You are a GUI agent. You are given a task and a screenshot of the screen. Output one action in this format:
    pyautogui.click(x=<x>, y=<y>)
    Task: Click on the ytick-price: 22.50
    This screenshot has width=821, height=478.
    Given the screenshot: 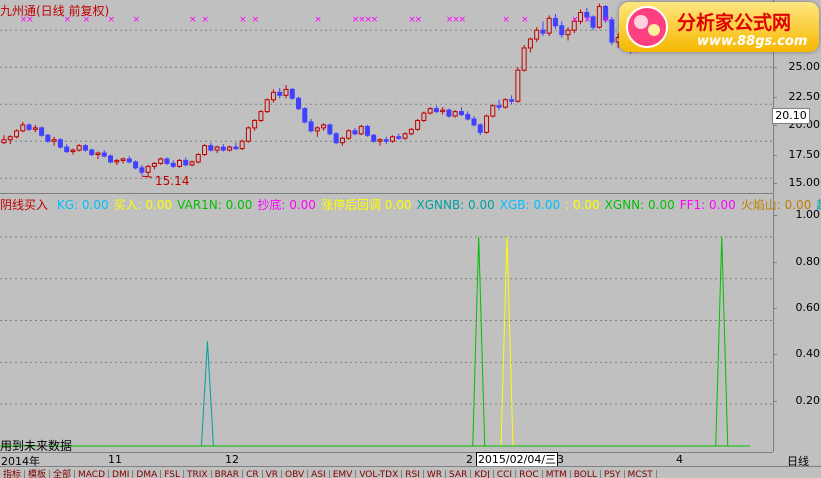 What is the action you would take?
    pyautogui.click(x=796, y=96)
    